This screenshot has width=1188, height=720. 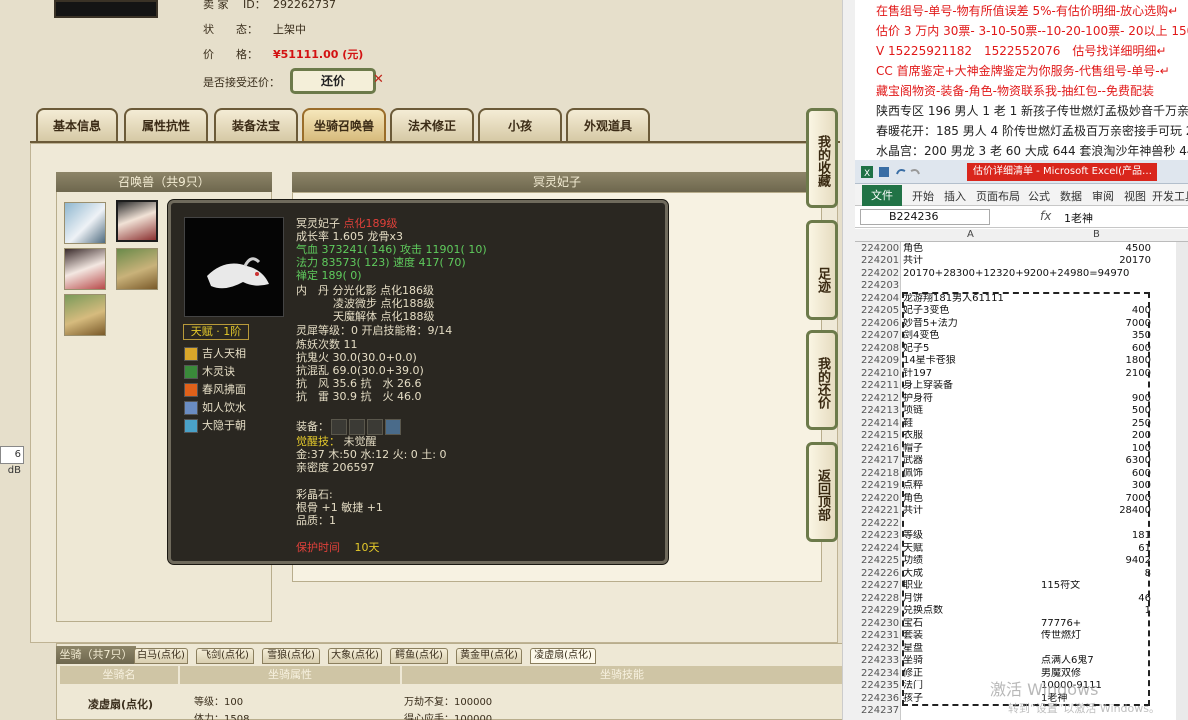 I want to click on pet-mp: 法力 83573( 123) 速度 417( 70), so click(x=381, y=262).